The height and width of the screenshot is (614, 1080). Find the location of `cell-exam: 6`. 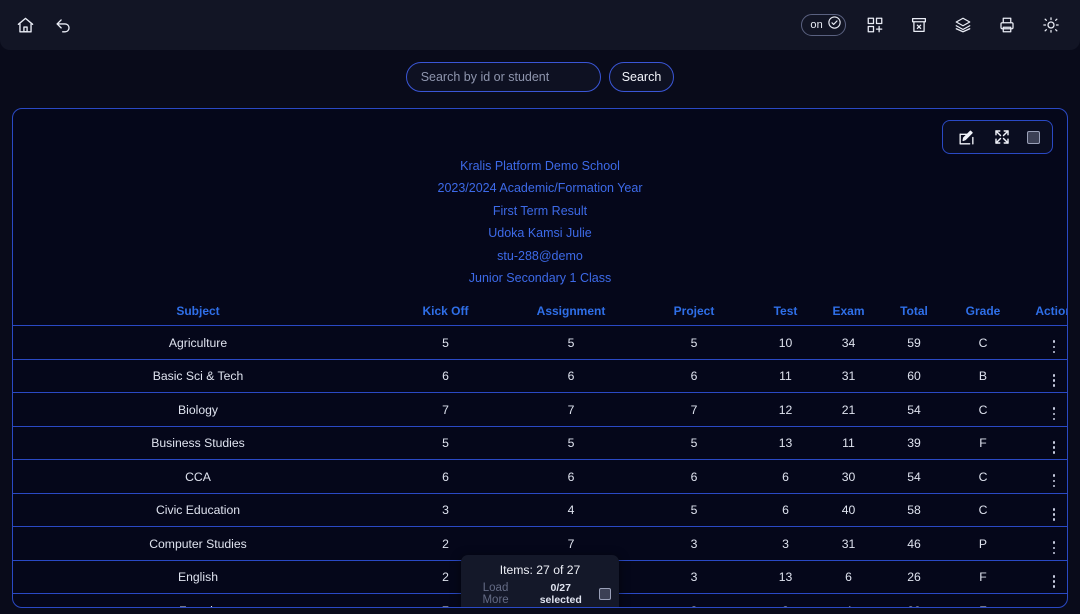

cell-exam: 6 is located at coordinates (848, 577).